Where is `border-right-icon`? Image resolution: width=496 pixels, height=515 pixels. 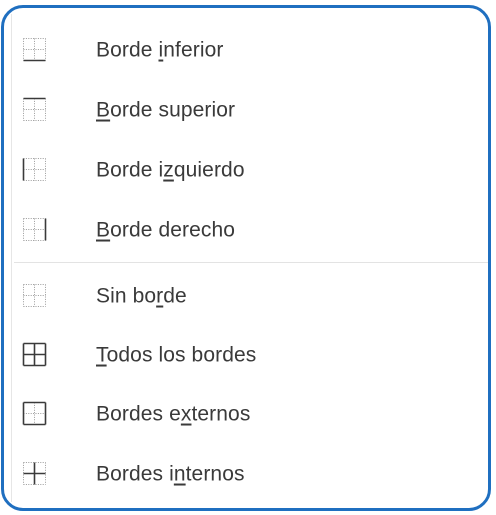 border-right-icon is located at coordinates (35, 229).